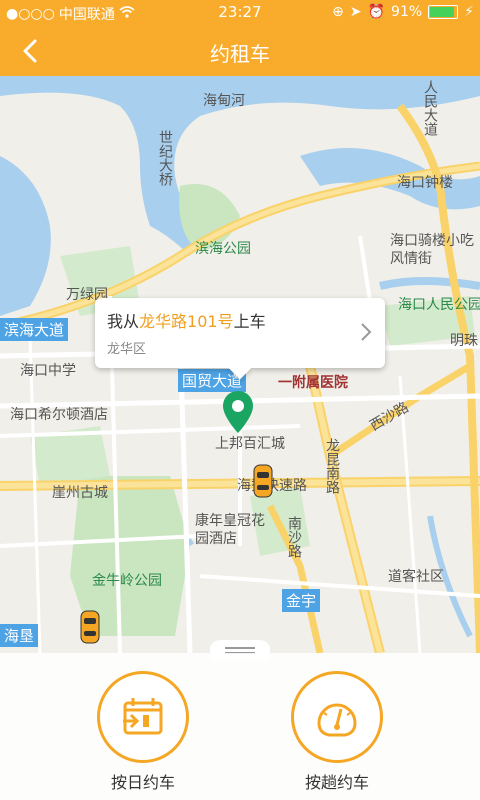 Image resolution: width=480 pixels, height=800 pixels. Describe the element at coordinates (366, 332) in the screenshot. I see `chevron-right-icon` at that location.